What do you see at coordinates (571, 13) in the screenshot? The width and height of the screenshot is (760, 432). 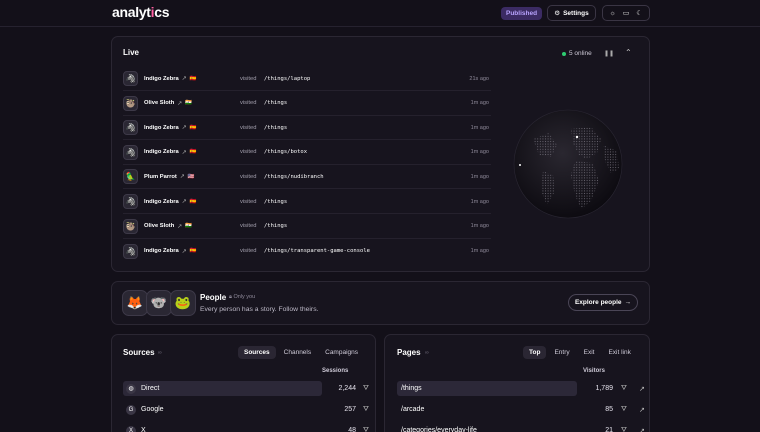 I see `settings-button: ⚙ Settings` at bounding box center [571, 13].